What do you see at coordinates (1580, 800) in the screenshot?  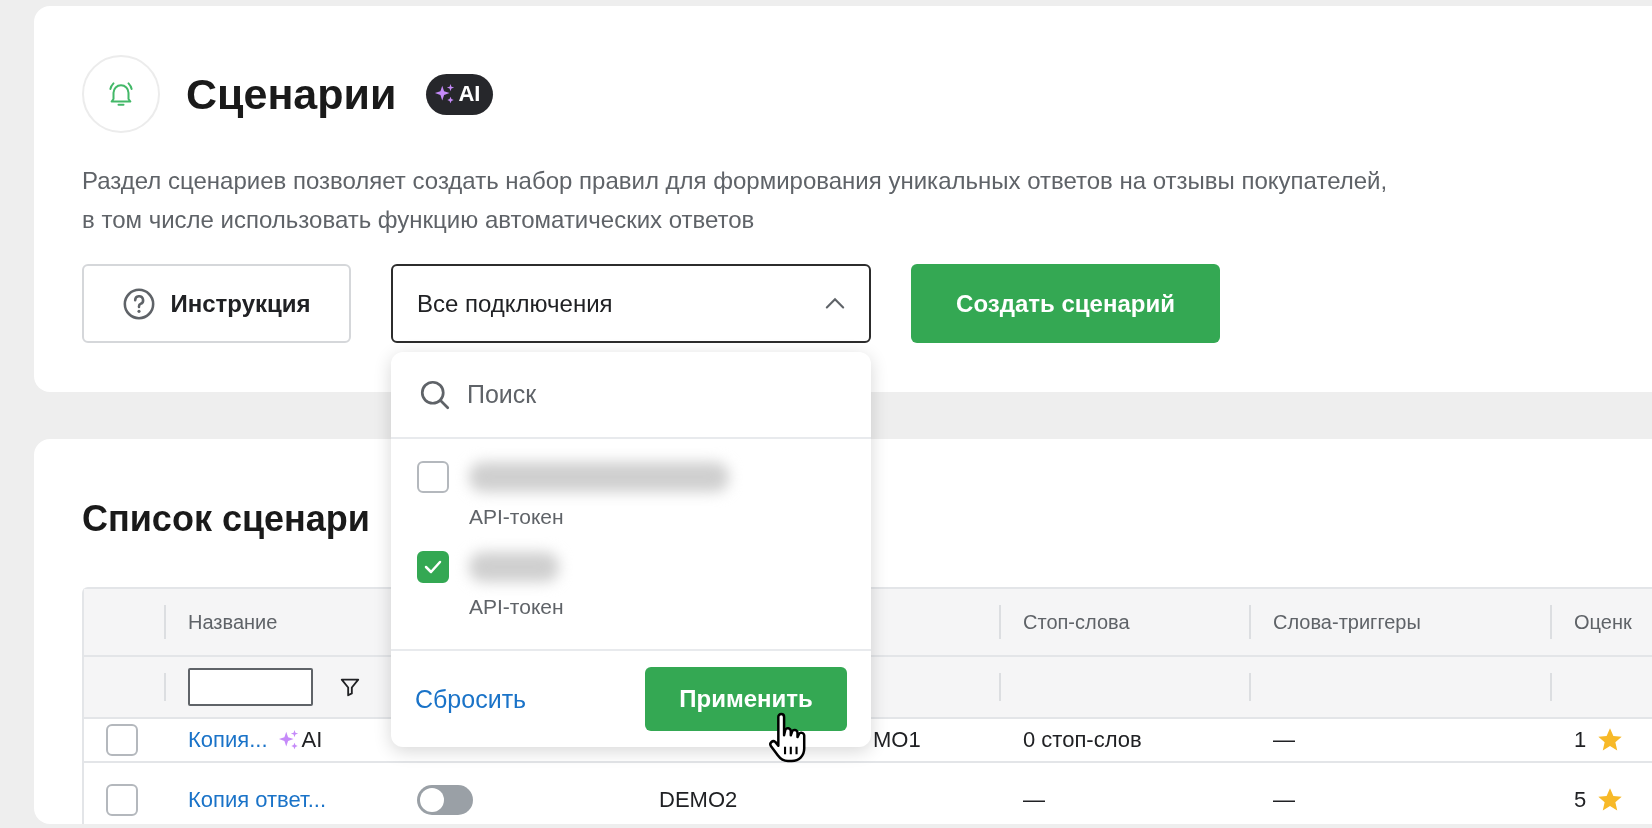 I see `rating: 5` at bounding box center [1580, 800].